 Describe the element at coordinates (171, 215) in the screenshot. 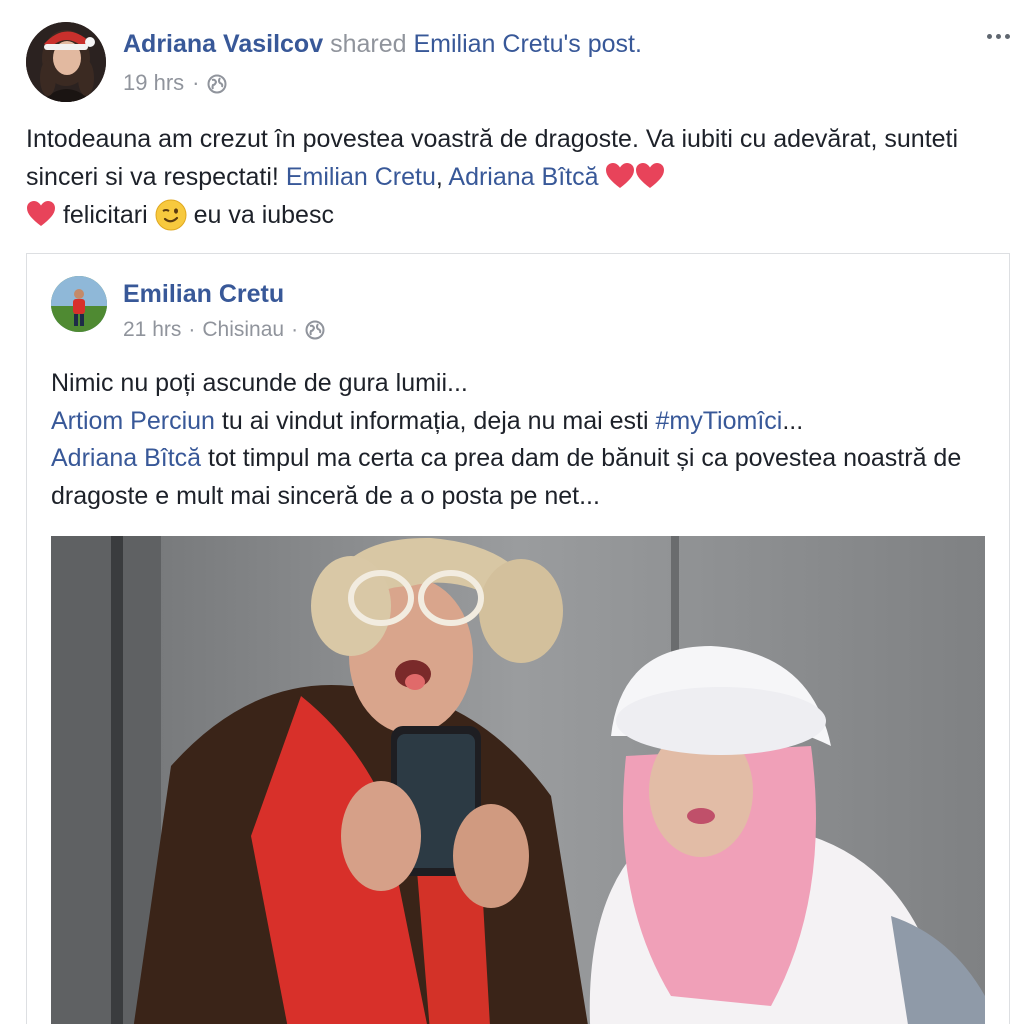

I see `wink-emoji-icon` at that location.